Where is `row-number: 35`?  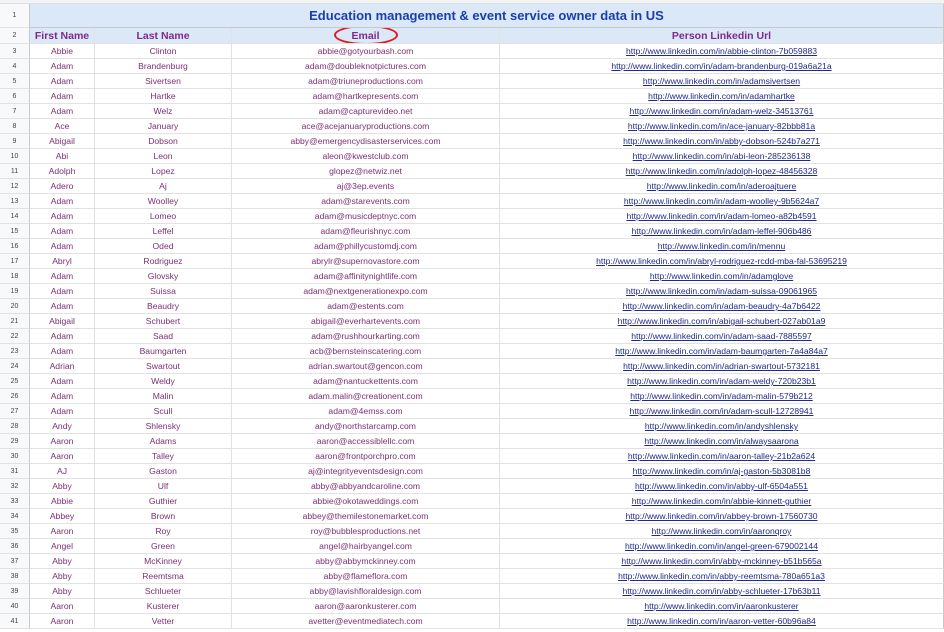 row-number: 35 is located at coordinates (15, 531).